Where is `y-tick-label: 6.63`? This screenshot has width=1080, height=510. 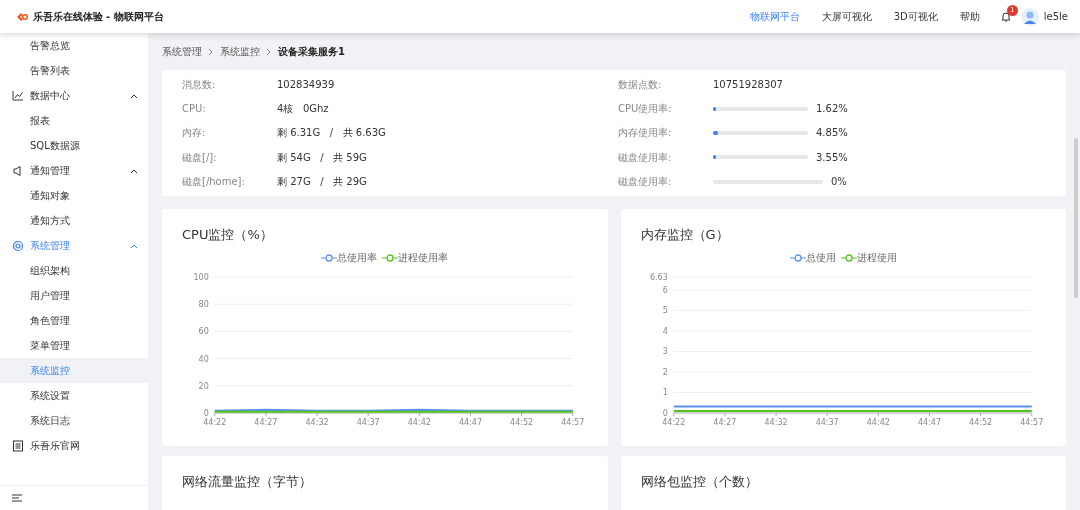
y-tick-label: 6.63 is located at coordinates (658, 278).